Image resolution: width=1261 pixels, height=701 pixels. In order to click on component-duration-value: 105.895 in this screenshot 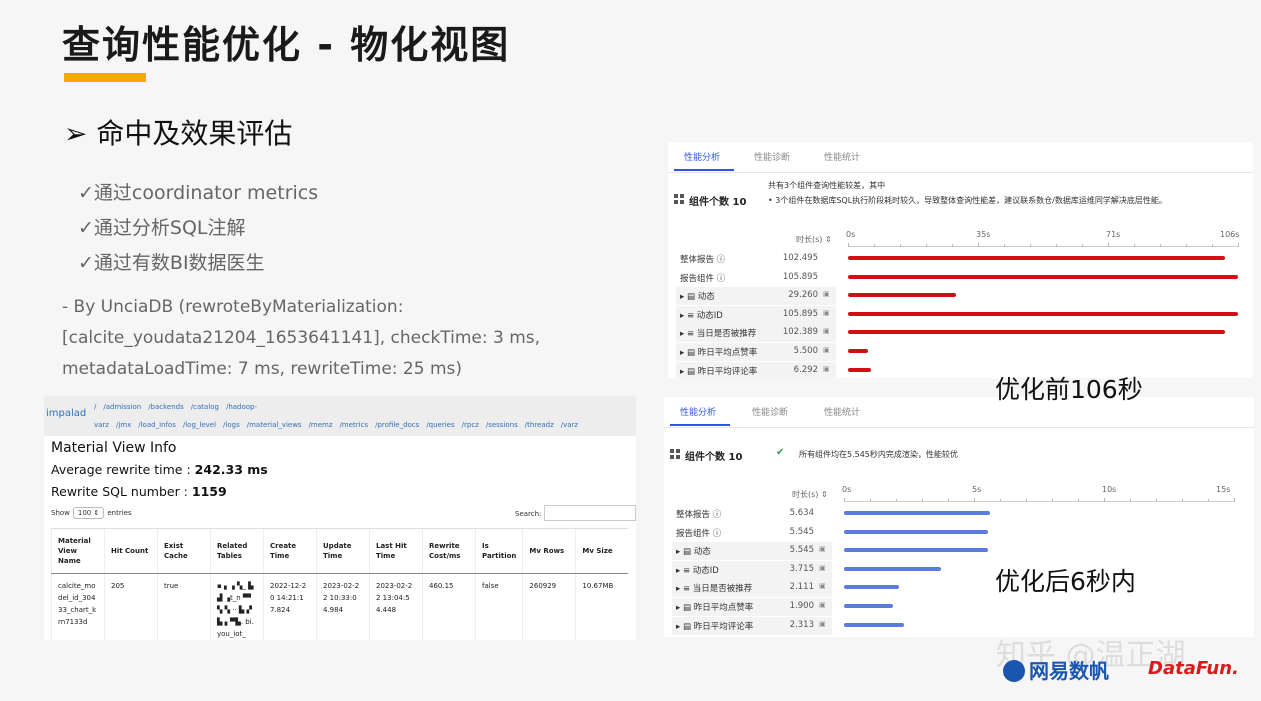, I will do `click(800, 313)`.